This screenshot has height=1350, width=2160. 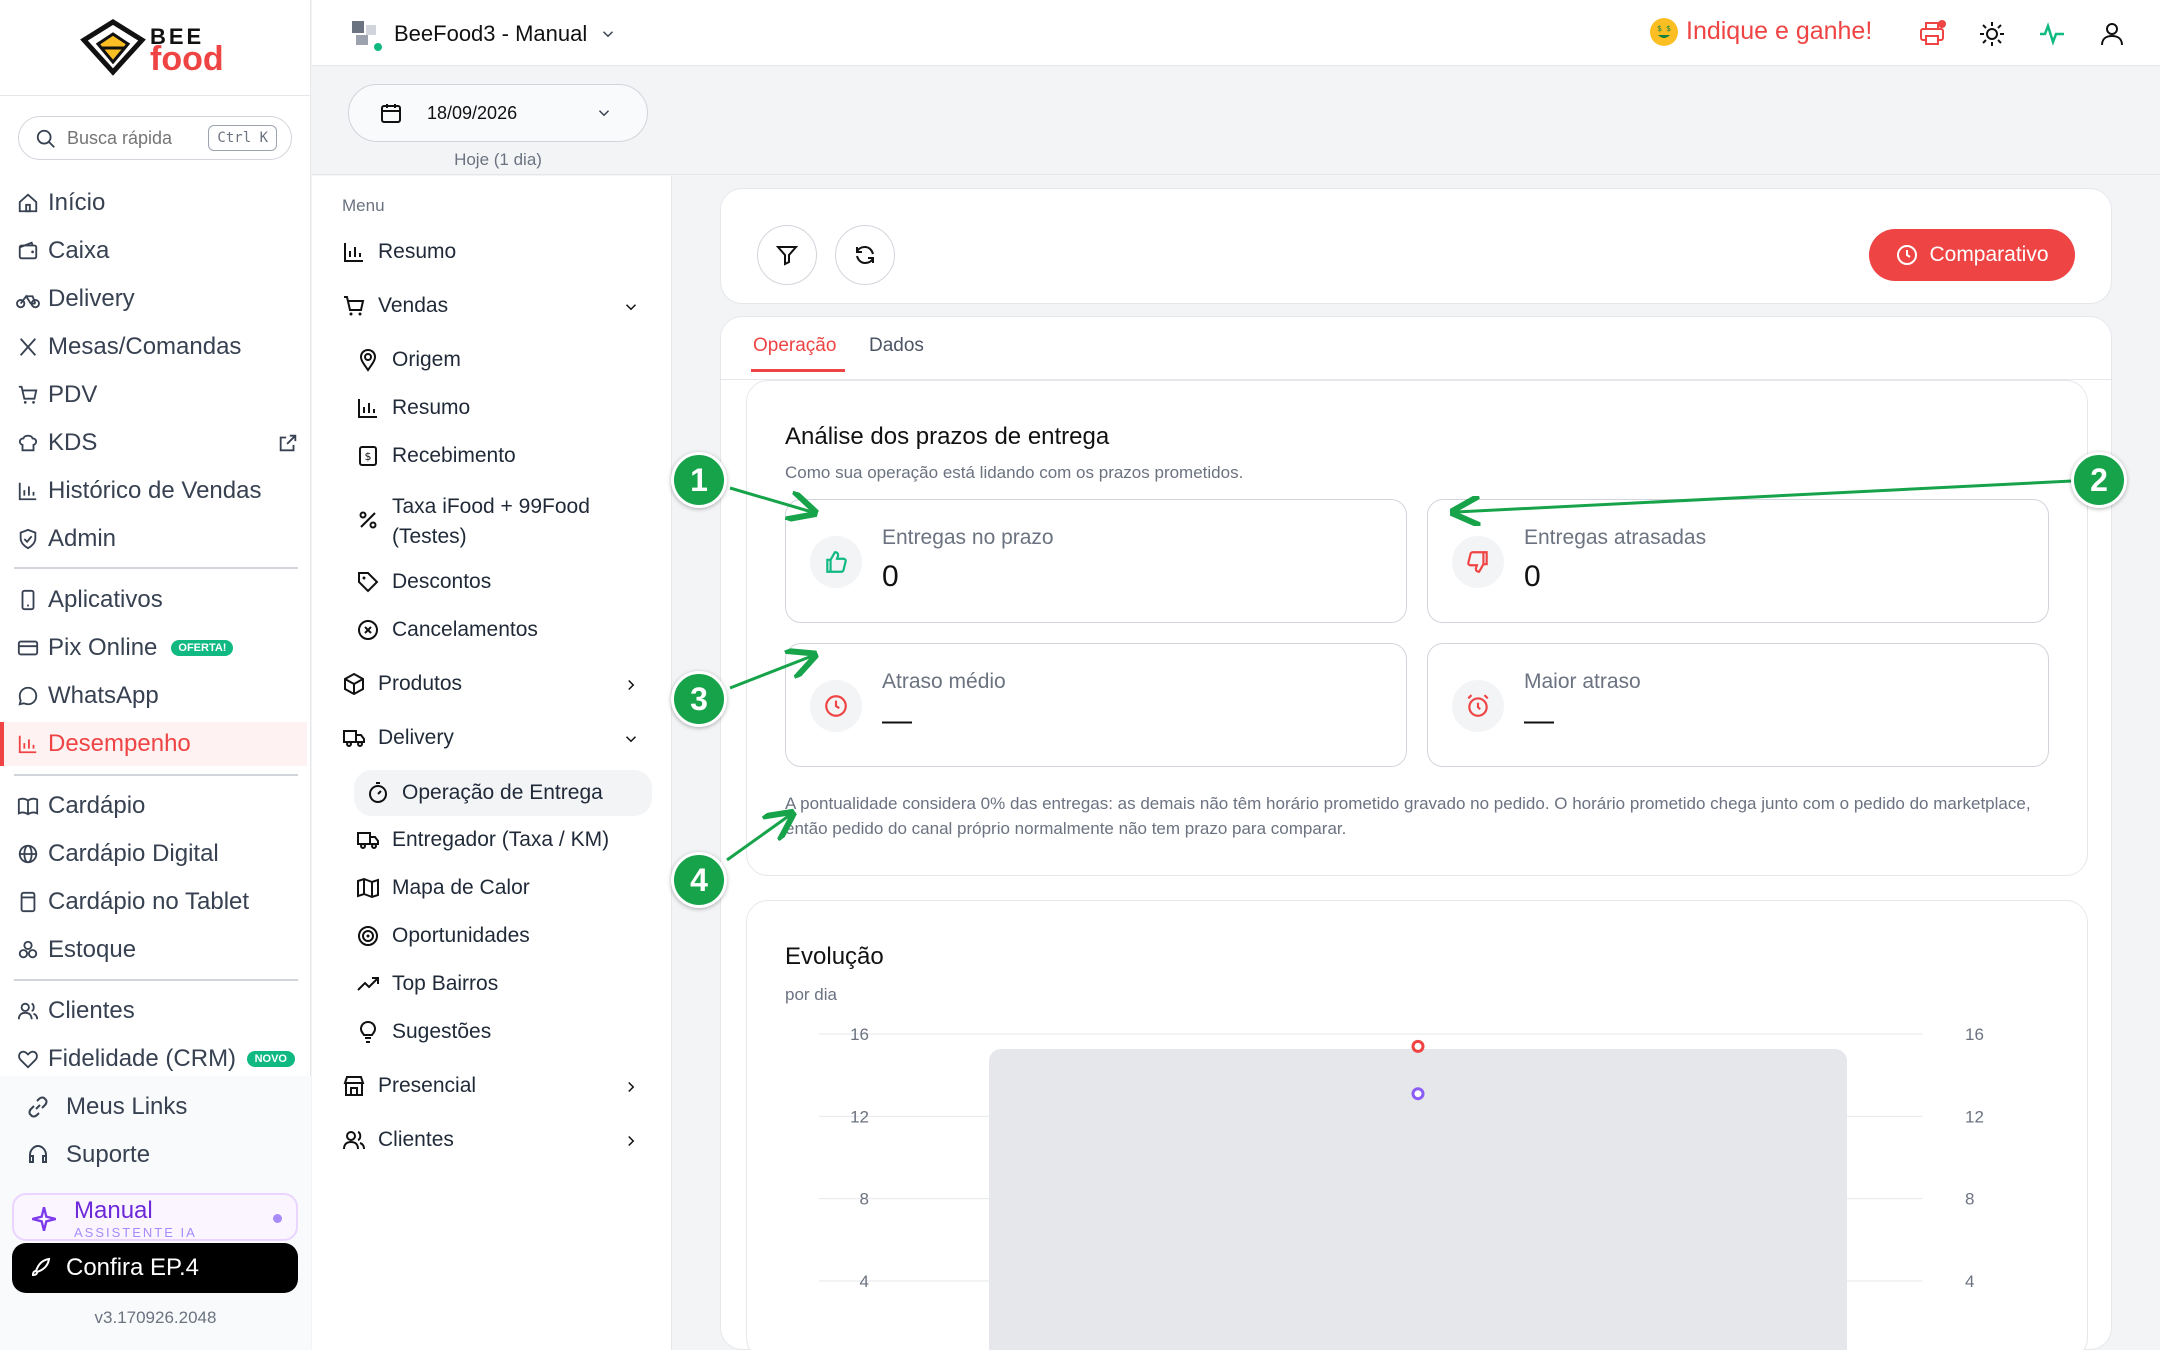 What do you see at coordinates (794, 346) in the screenshot?
I see `tab-operacao: Operação` at bounding box center [794, 346].